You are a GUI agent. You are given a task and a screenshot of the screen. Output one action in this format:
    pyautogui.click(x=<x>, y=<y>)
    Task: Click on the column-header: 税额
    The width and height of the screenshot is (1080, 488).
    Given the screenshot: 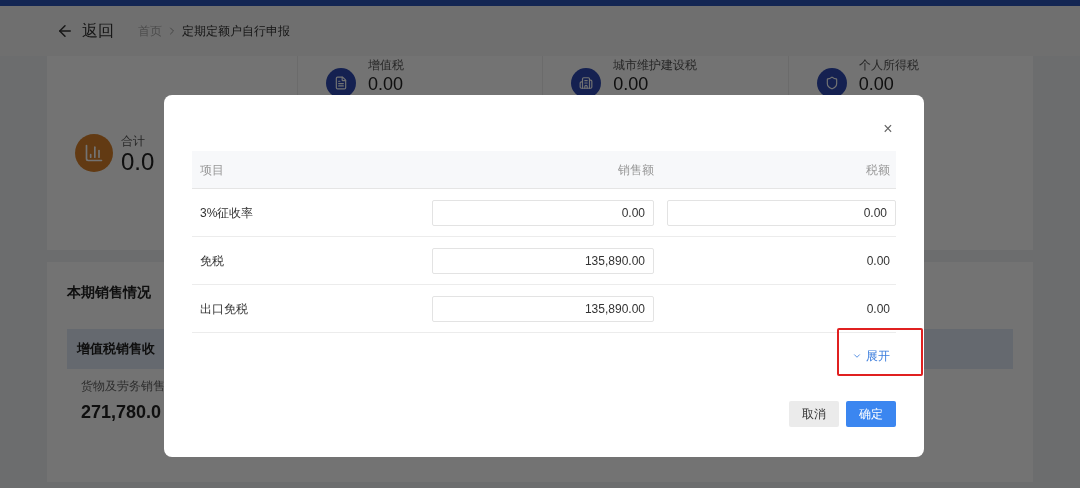 What is the action you would take?
    pyautogui.click(x=878, y=170)
    